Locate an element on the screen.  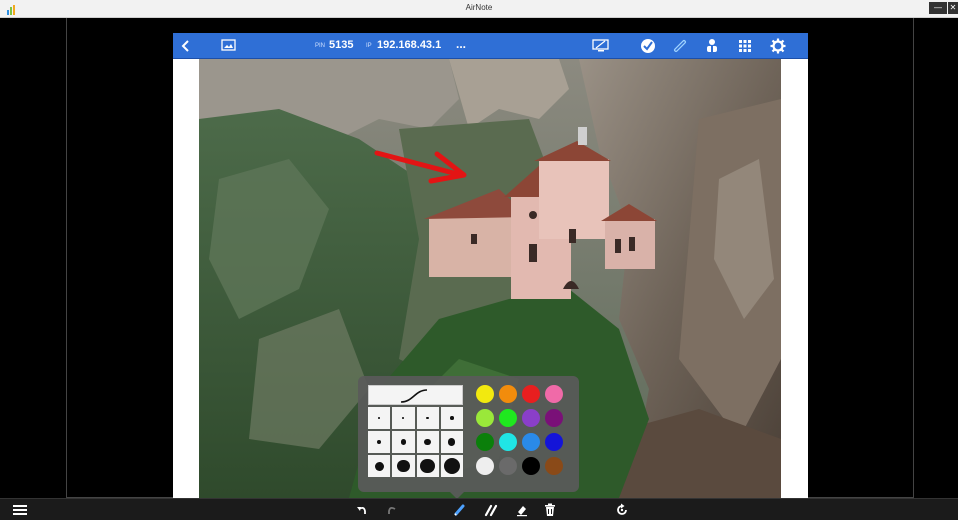
window-titlebar: AirNote — ✕ is located at coordinates (479, 9).